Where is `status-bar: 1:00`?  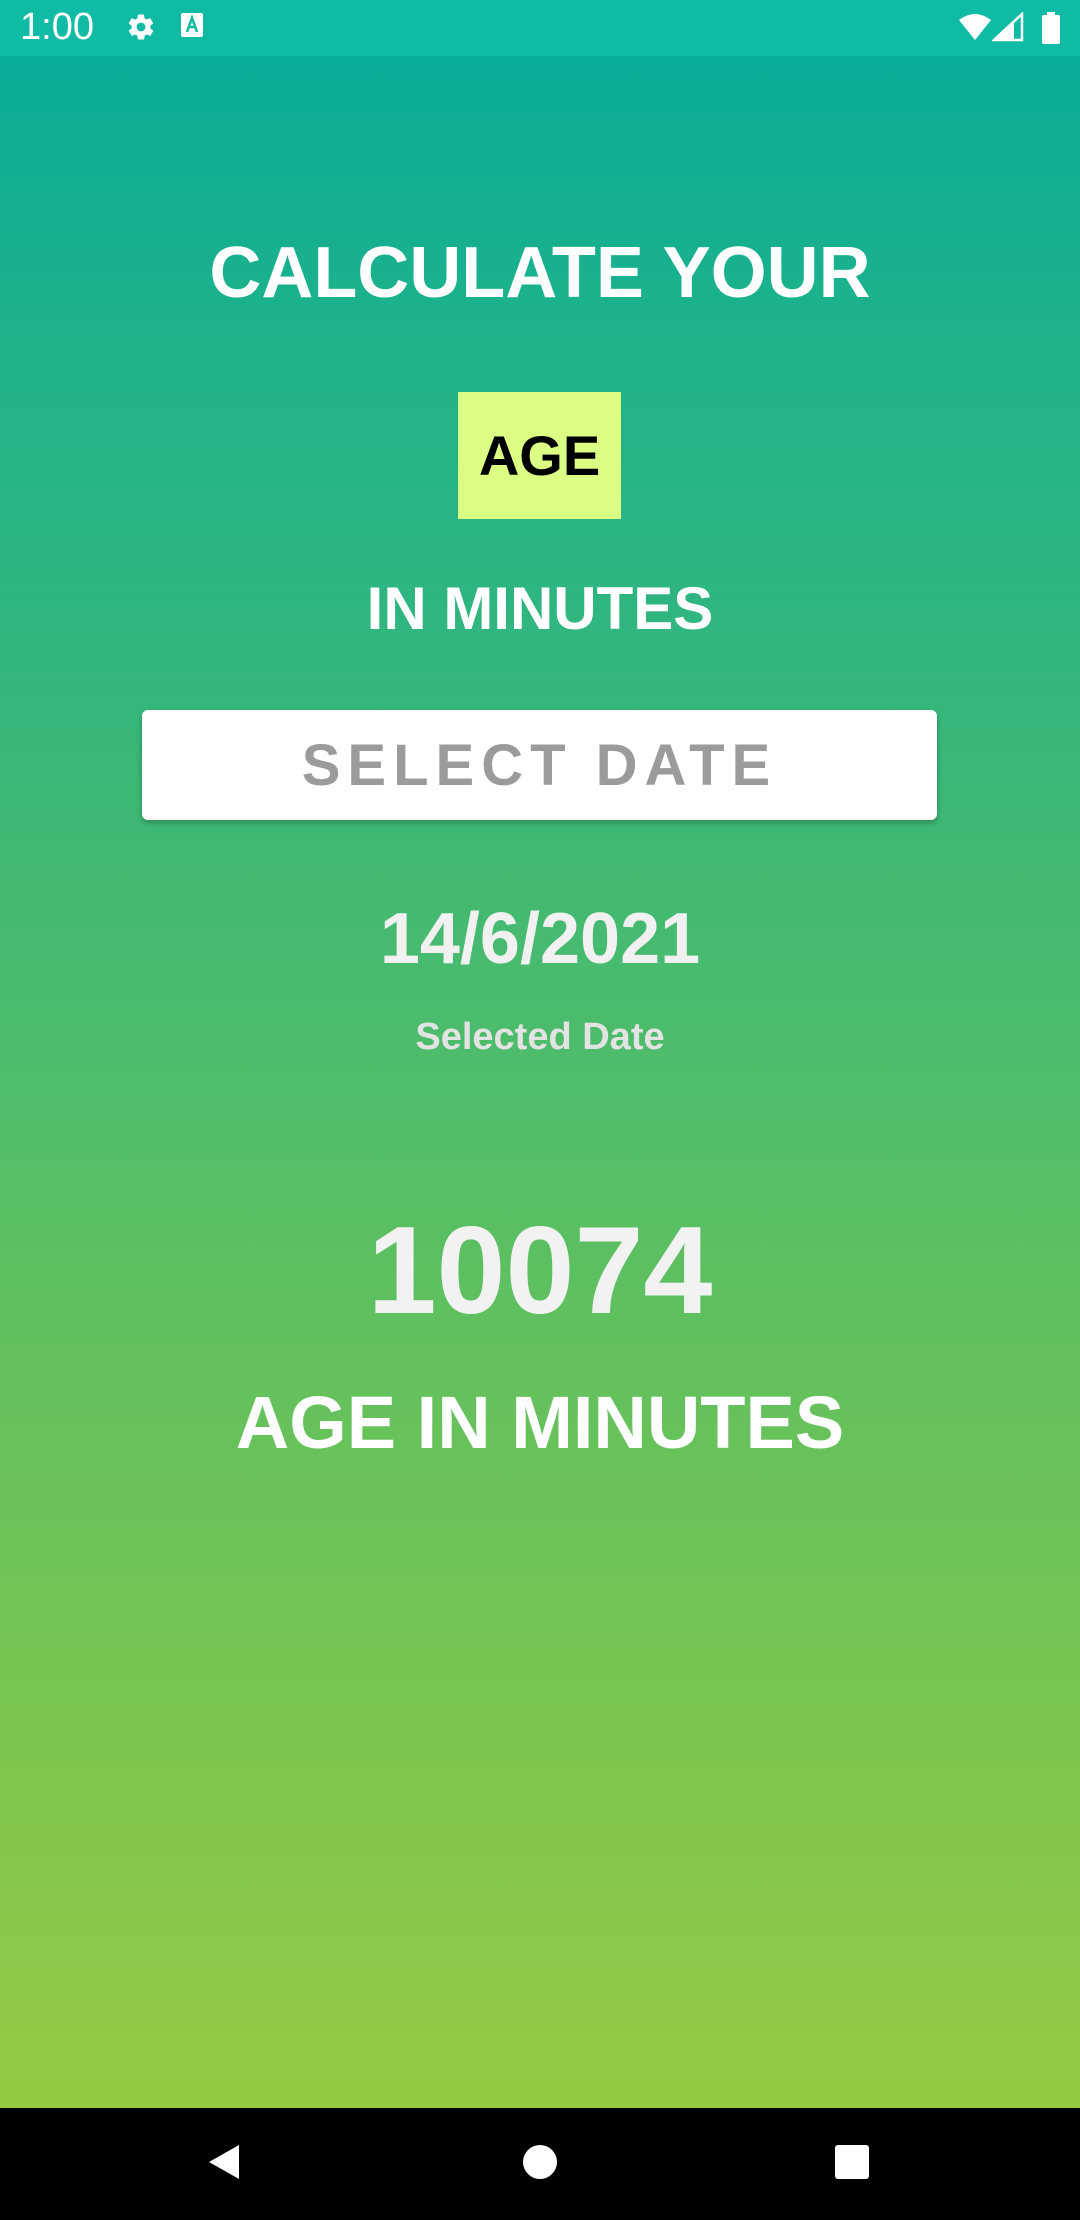
status-bar: 1:00 is located at coordinates (540, 28).